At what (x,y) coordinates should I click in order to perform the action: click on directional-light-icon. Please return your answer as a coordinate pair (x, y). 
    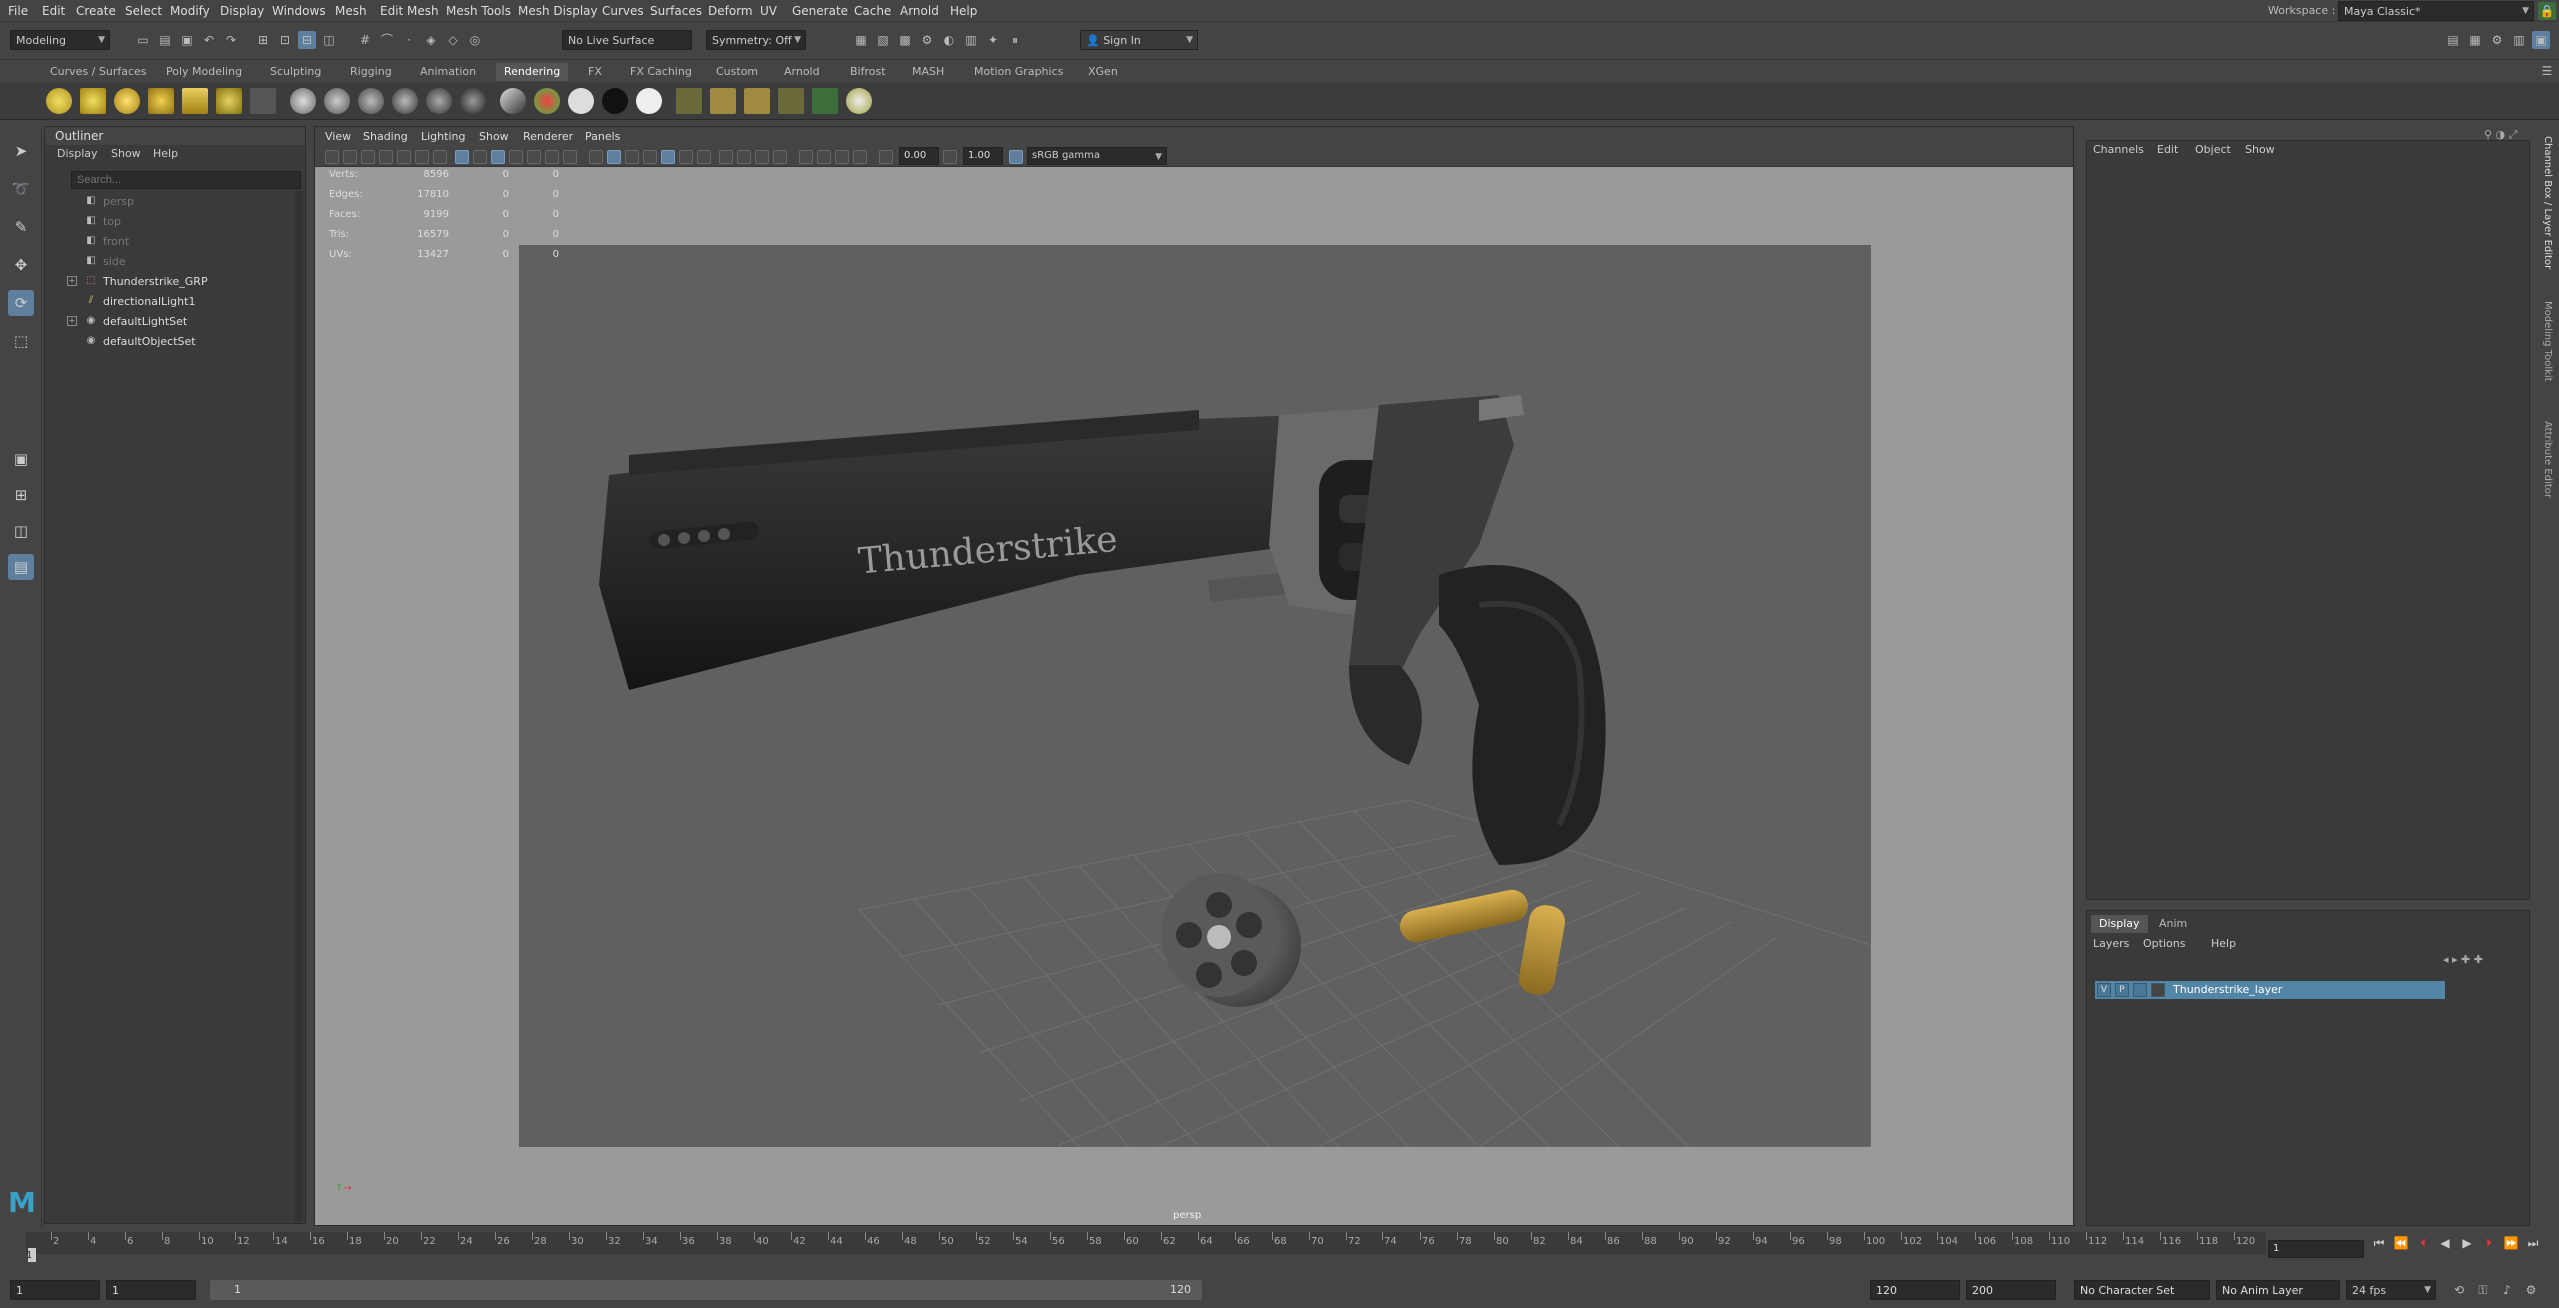
    Looking at the image, I should click on (93, 101).